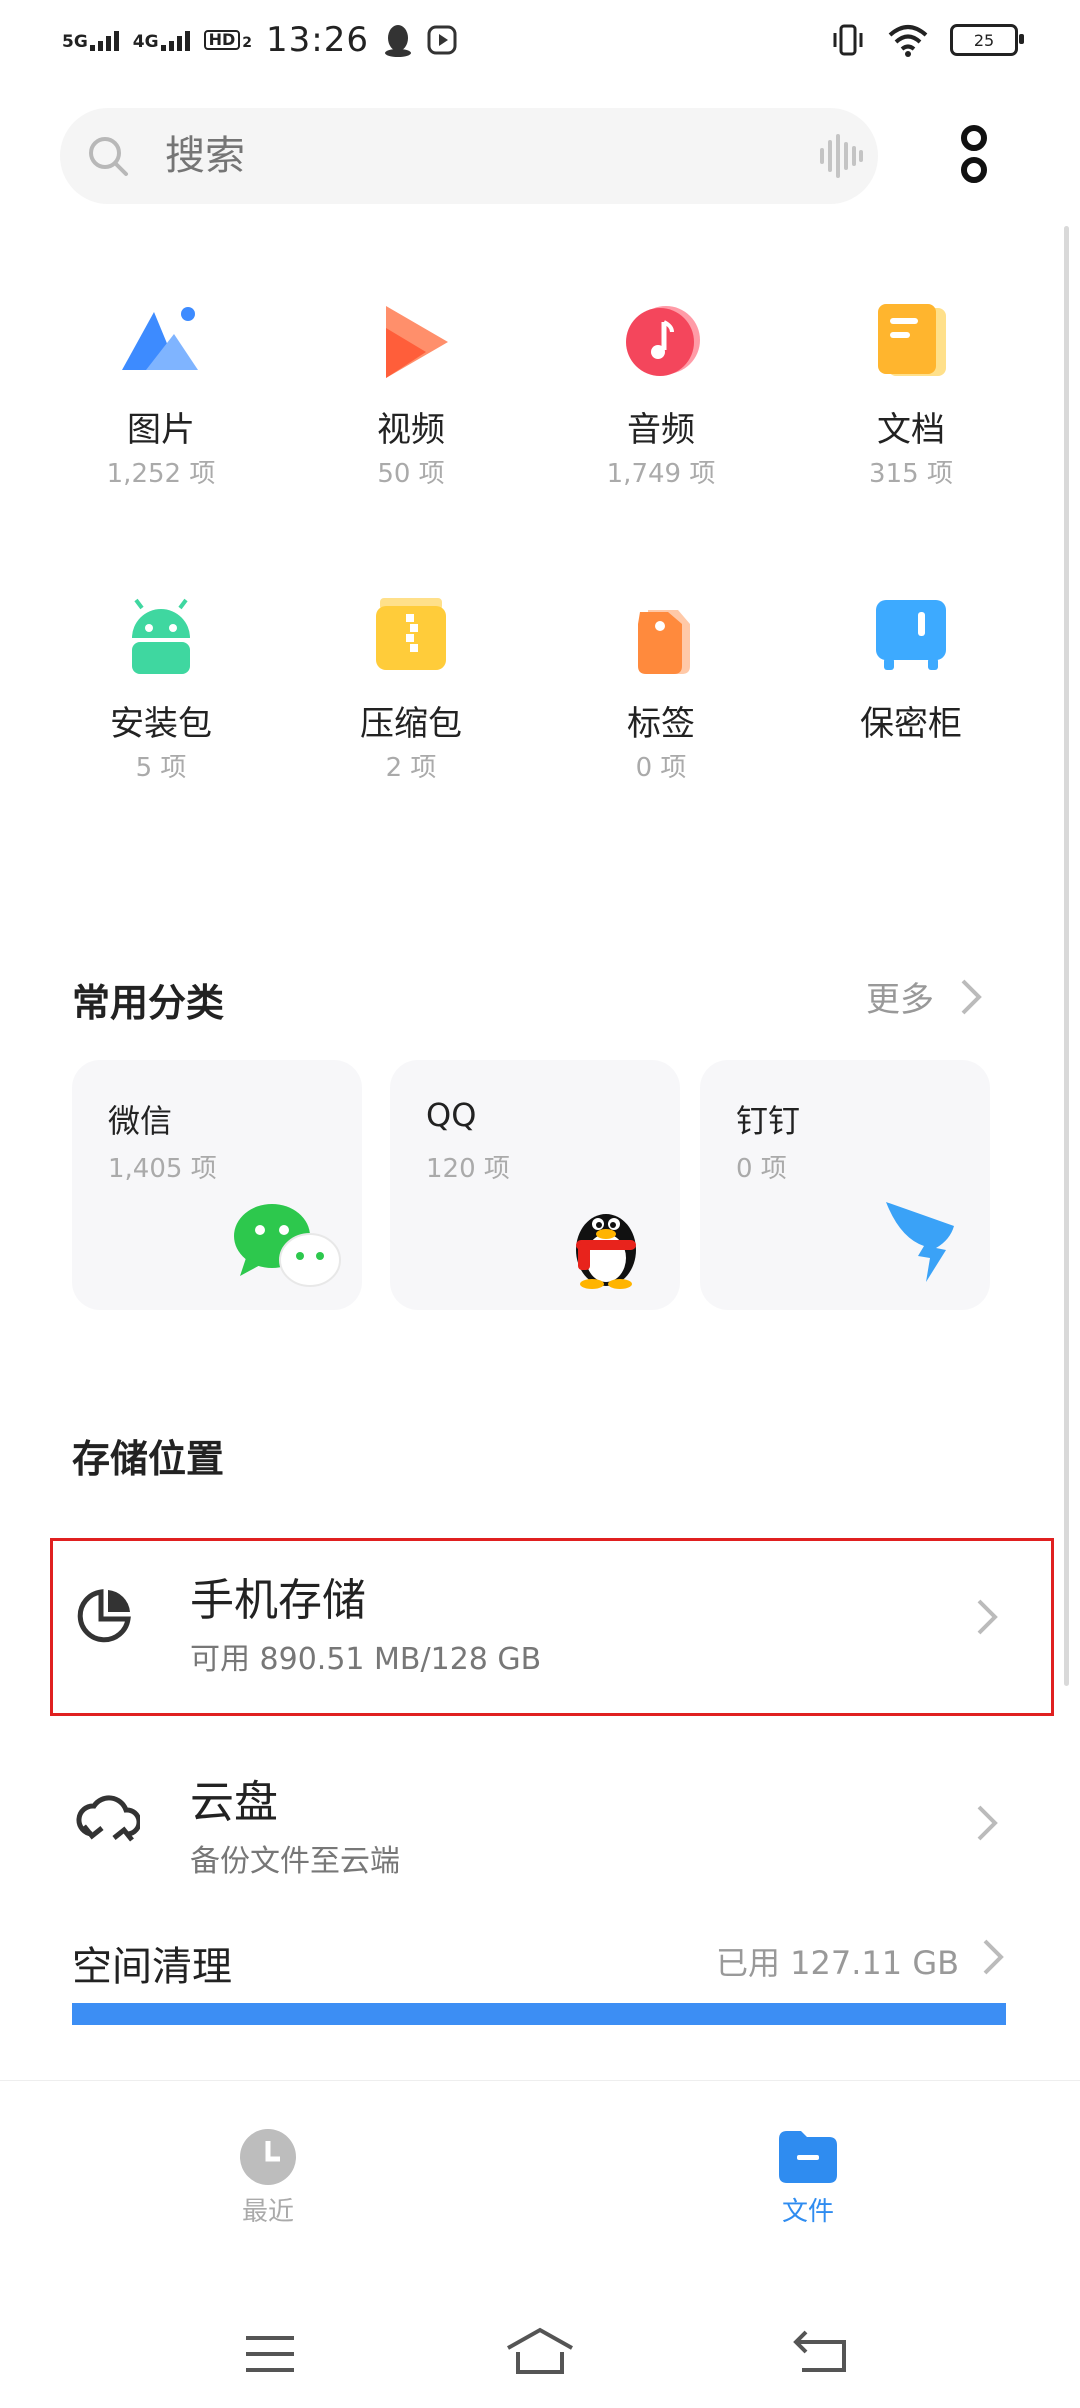 The width and height of the screenshot is (1080, 2408). I want to click on category-label: 视频, so click(411, 430).